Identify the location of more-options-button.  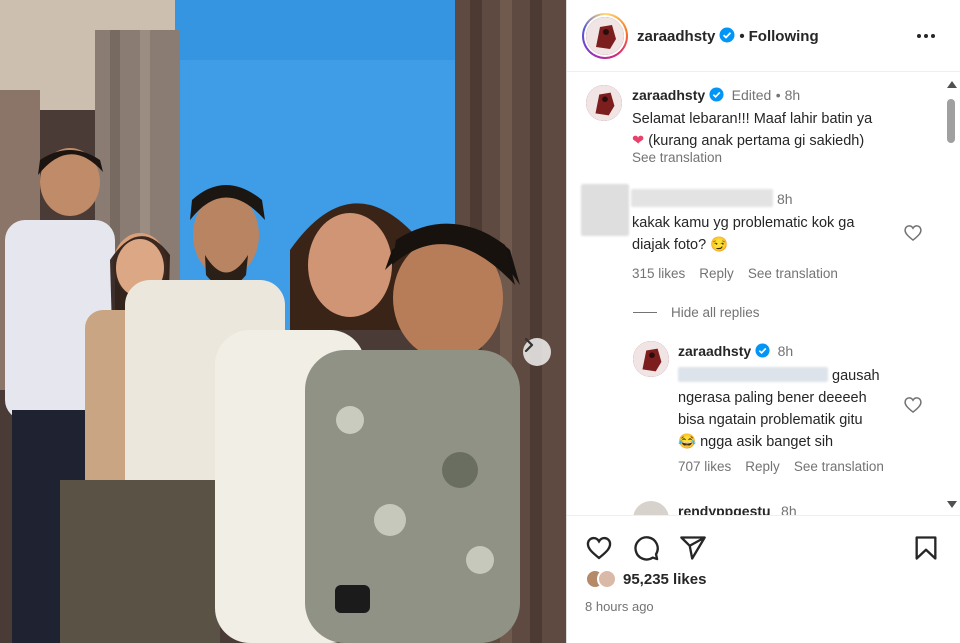
(926, 36).